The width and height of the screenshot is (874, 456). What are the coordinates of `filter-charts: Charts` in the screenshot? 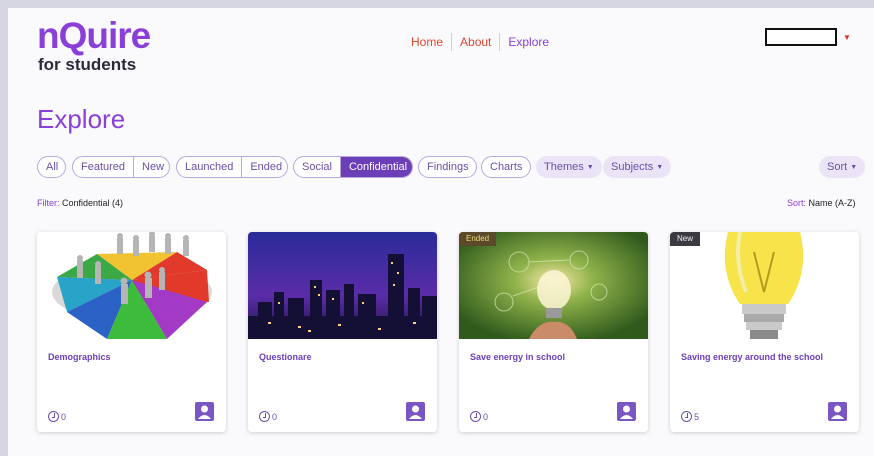 It's located at (506, 167).